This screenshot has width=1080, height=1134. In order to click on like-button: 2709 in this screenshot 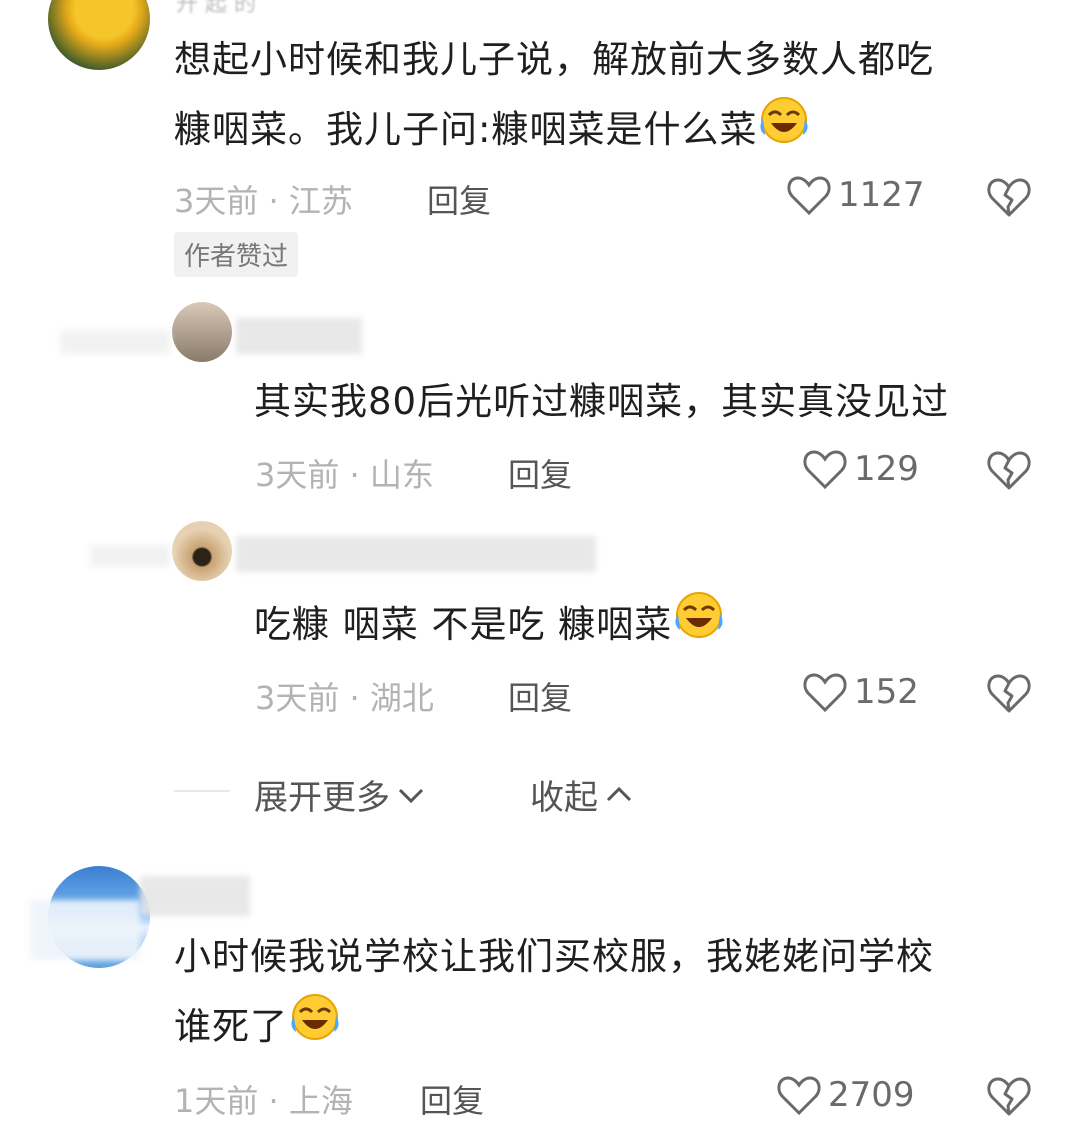, I will do `click(845, 1095)`.